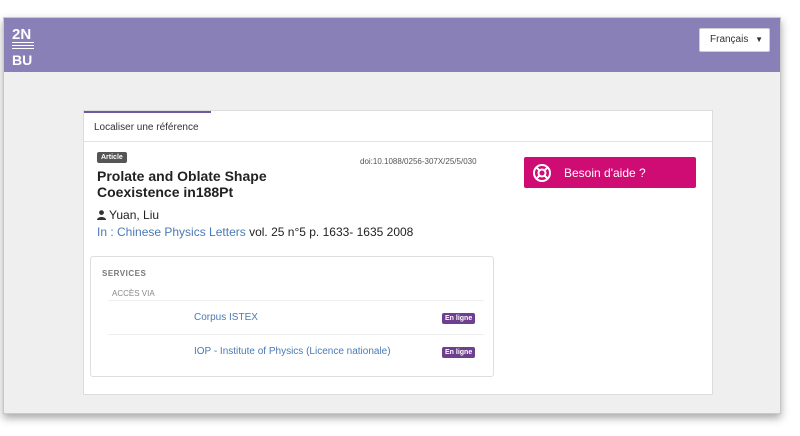 The height and width of the screenshot is (436, 800). I want to click on article-badge: Article, so click(112, 157).